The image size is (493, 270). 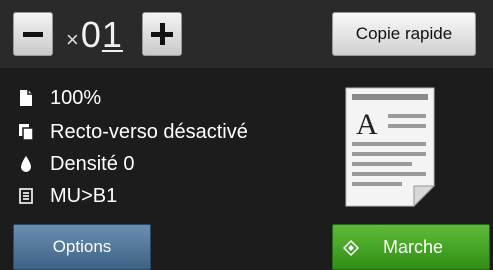 I want to click on tray-icon, so click(x=26, y=196).